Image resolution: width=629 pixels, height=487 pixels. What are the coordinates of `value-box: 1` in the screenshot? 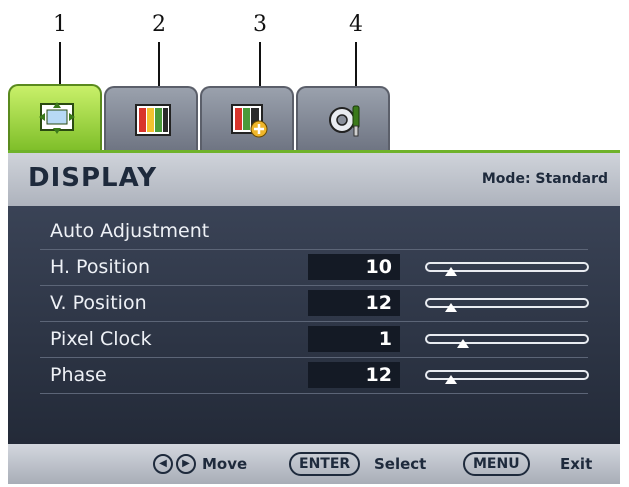 It's located at (354, 339).